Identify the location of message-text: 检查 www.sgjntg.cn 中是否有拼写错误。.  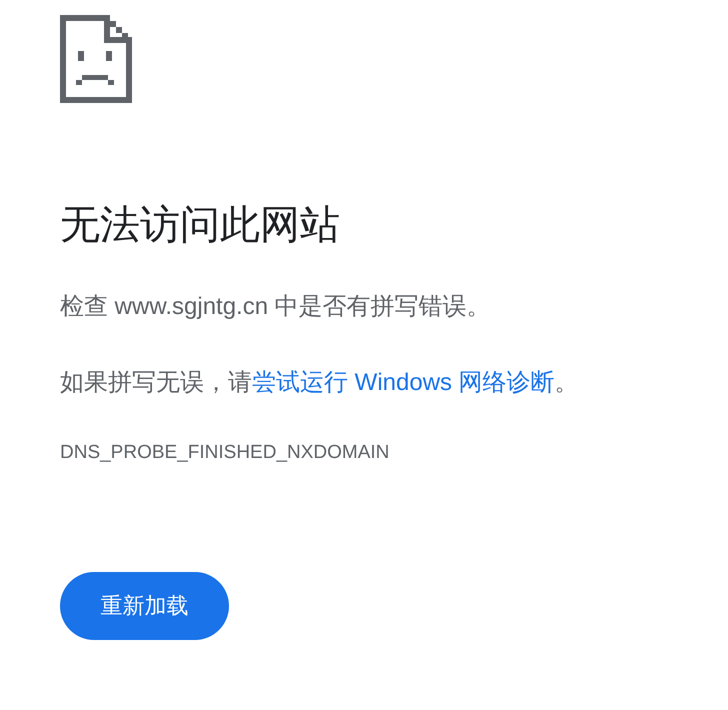
(275, 307).